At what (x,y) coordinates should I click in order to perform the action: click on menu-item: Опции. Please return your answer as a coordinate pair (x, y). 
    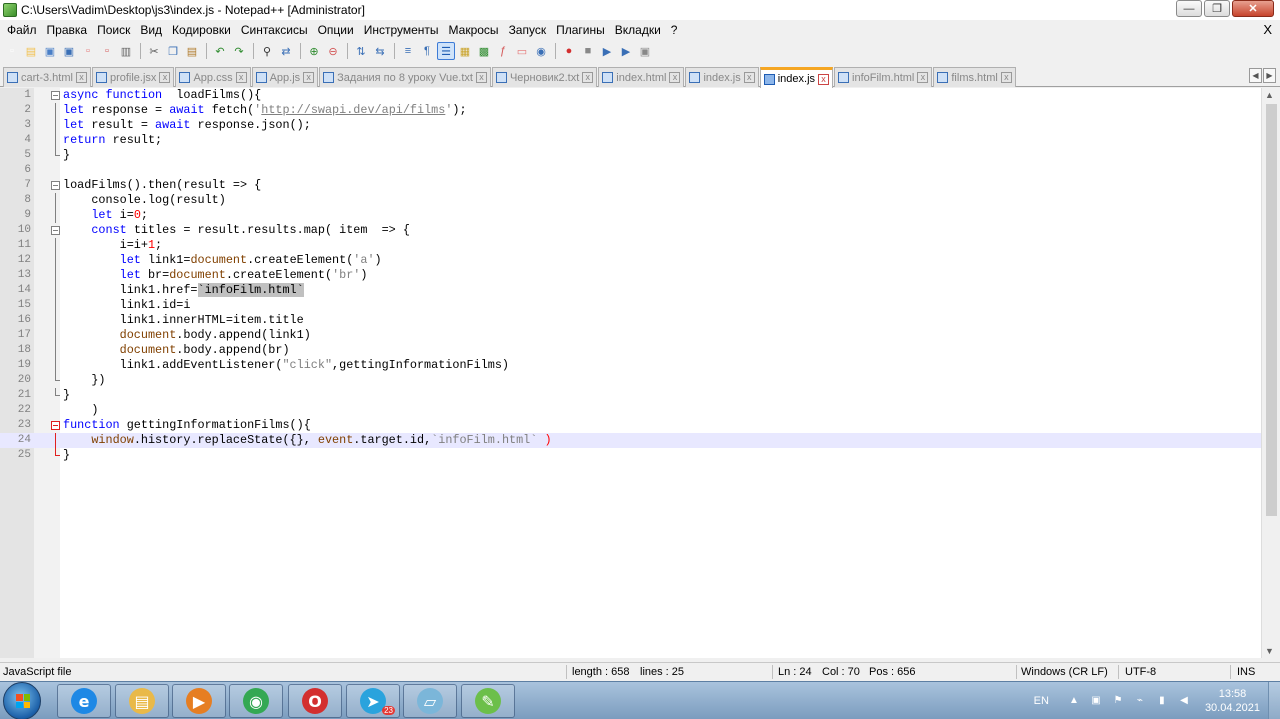
    Looking at the image, I should click on (336, 30).